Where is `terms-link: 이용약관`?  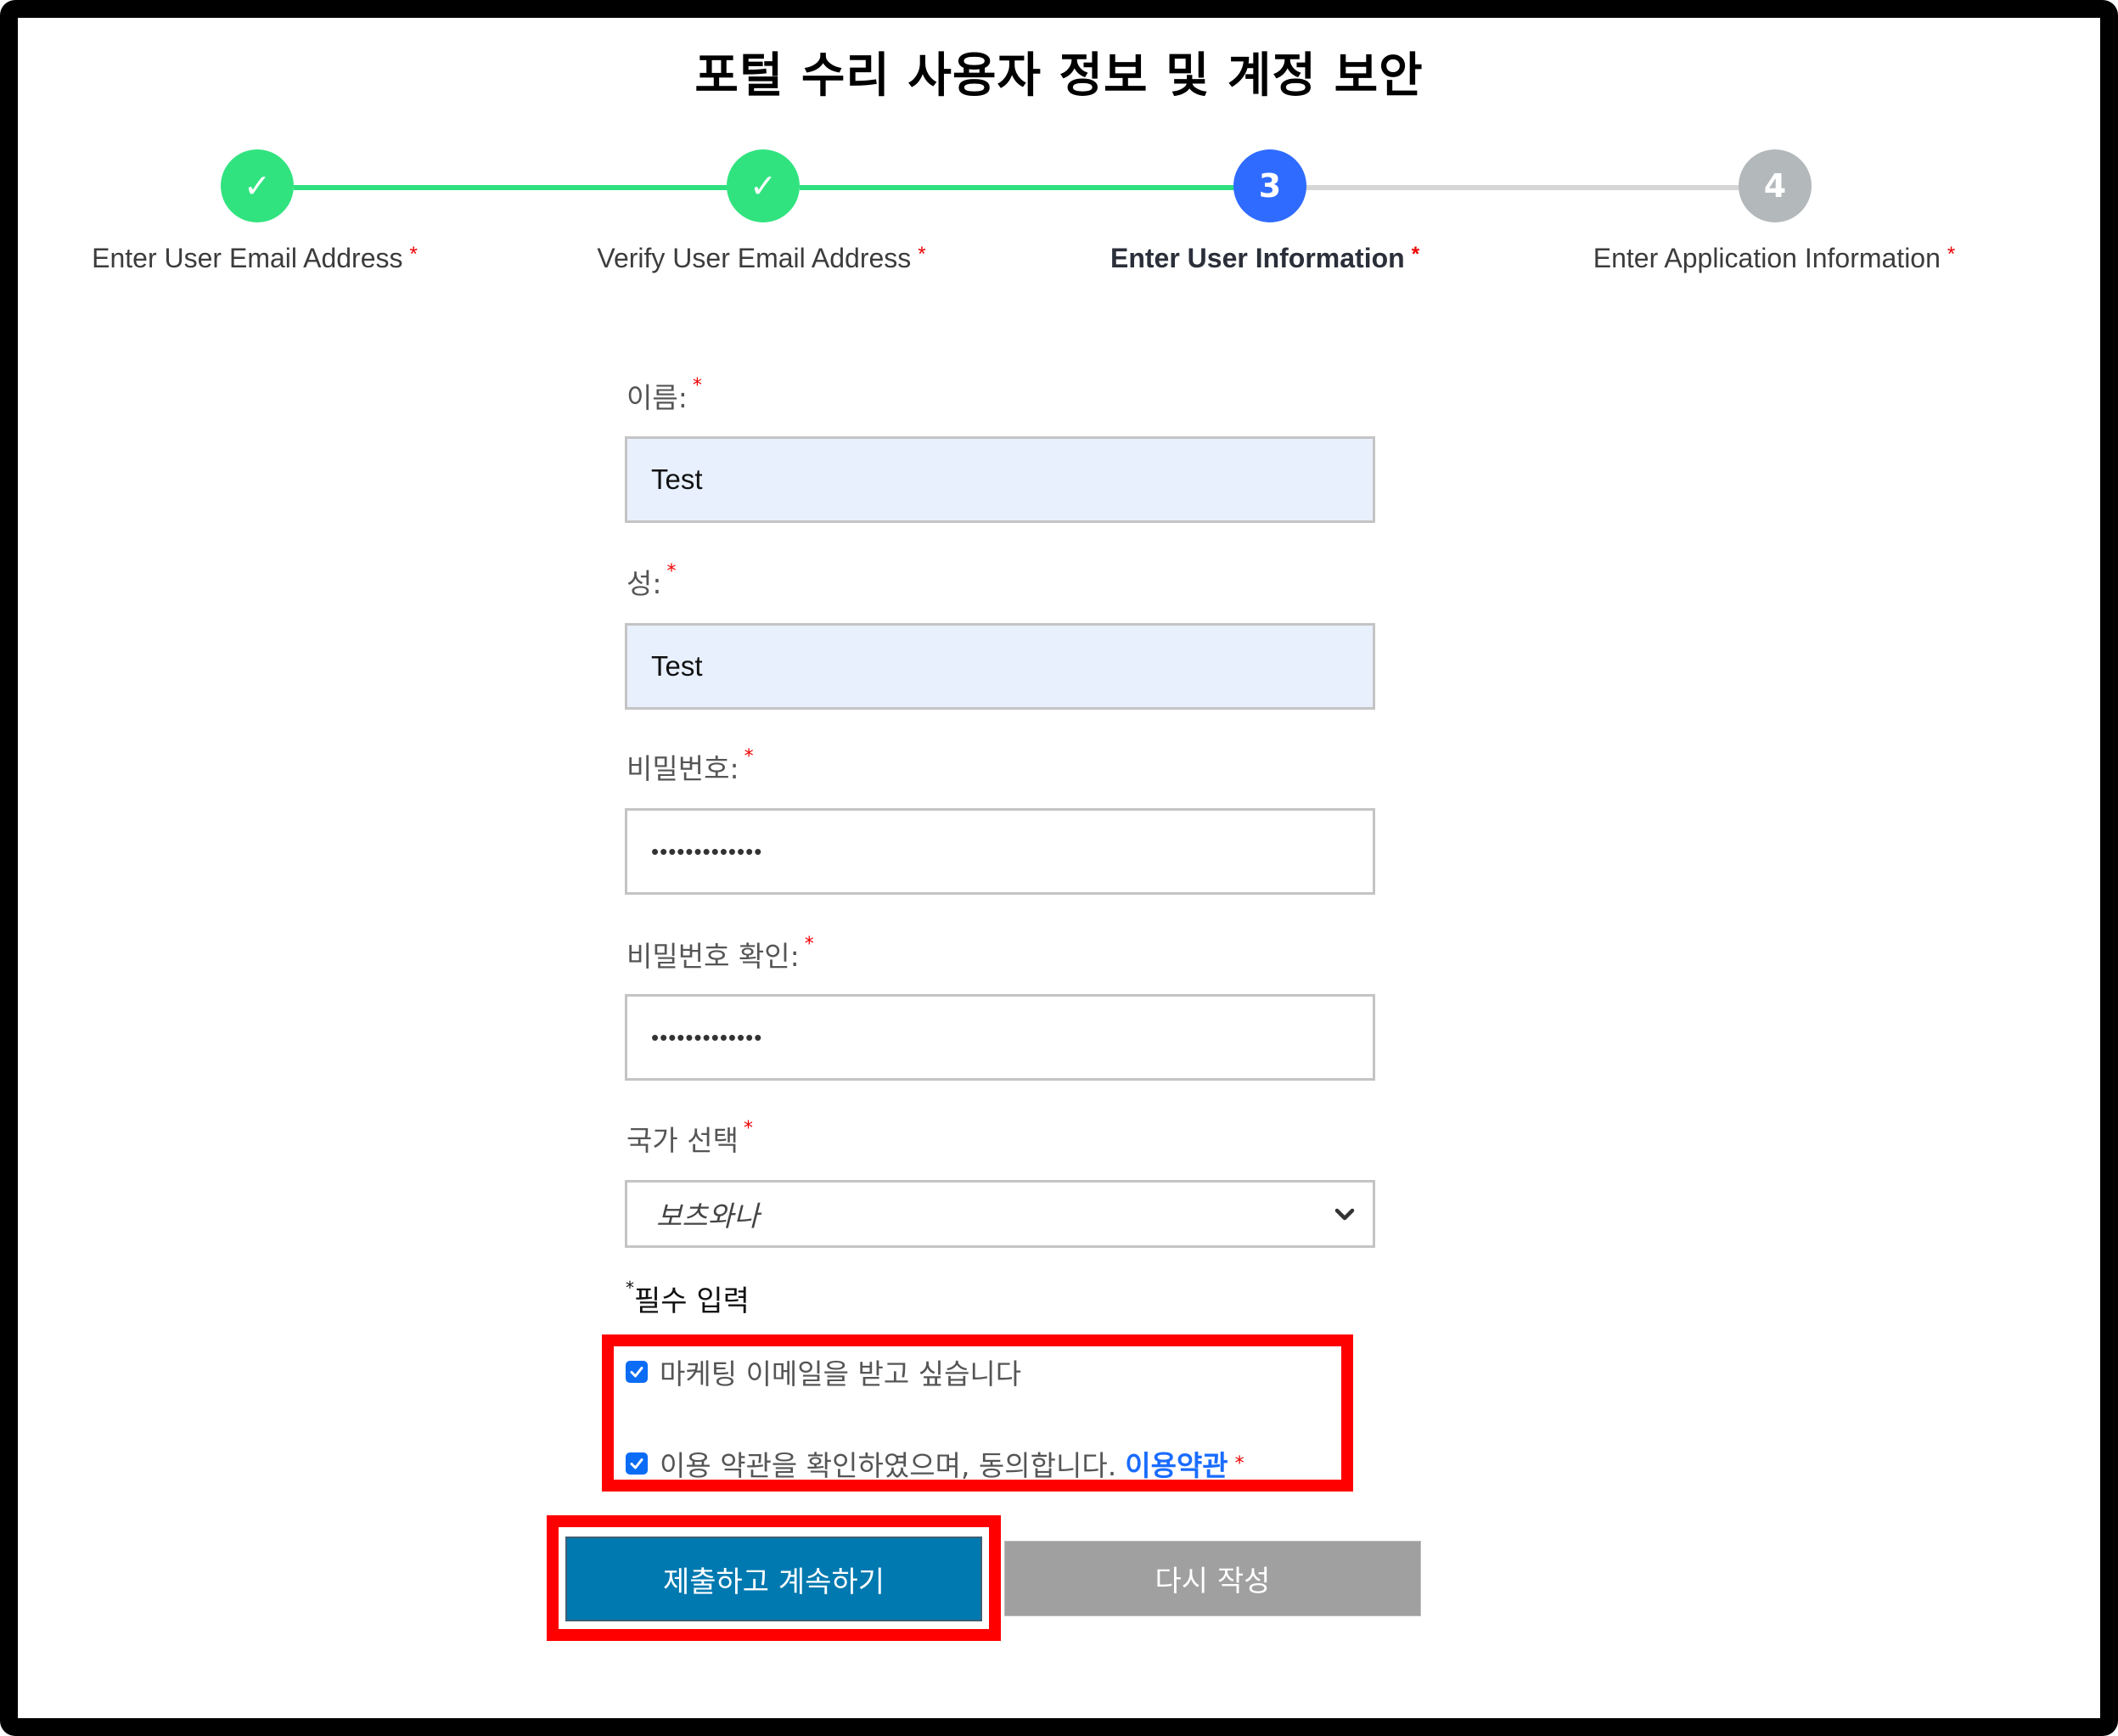 terms-link: 이용약관 is located at coordinates (1177, 1464).